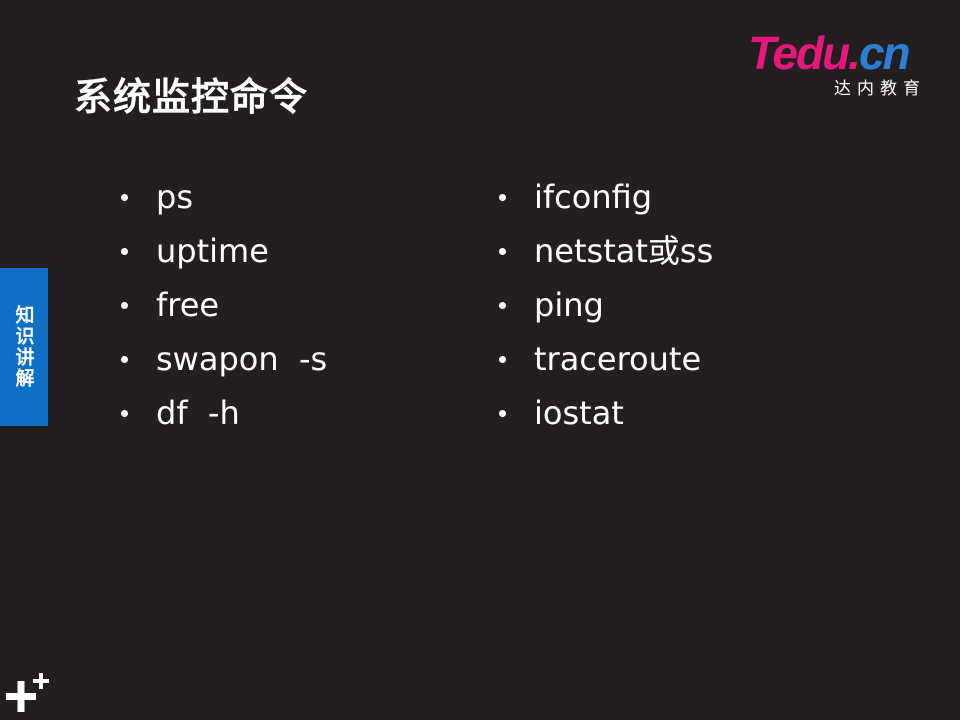 This screenshot has height=720, width=960. I want to click on left-command-list: ps uptime free swapon -s df -h, so click(221, 305).